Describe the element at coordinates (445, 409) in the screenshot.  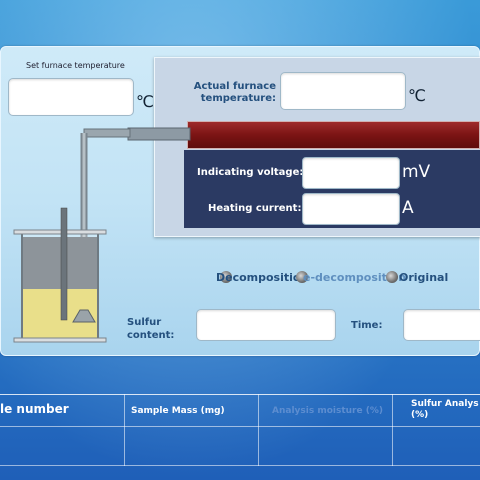
I see `th-sulfur-analysis: Sulfur Analys (%)` at that location.